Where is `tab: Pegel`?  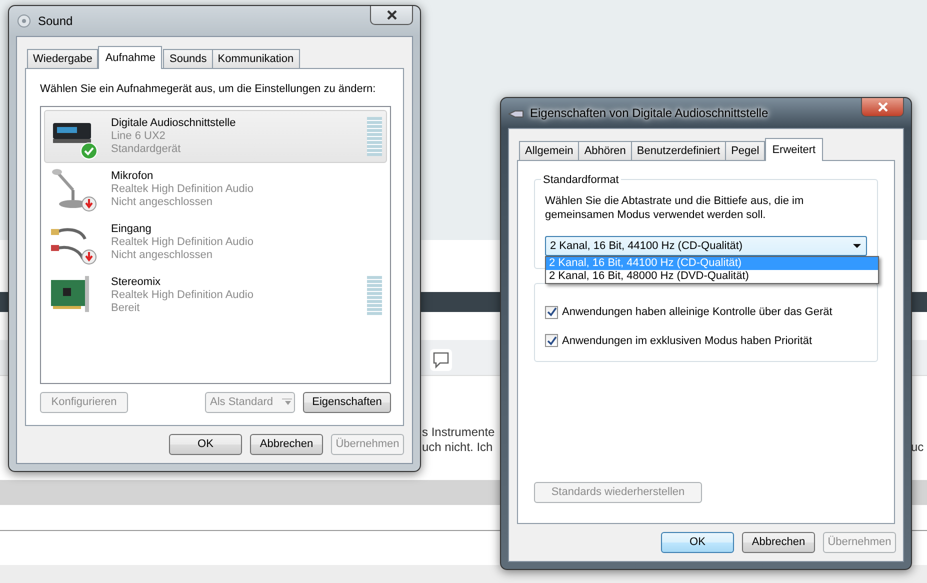
tab: Pegel is located at coordinates (745, 150).